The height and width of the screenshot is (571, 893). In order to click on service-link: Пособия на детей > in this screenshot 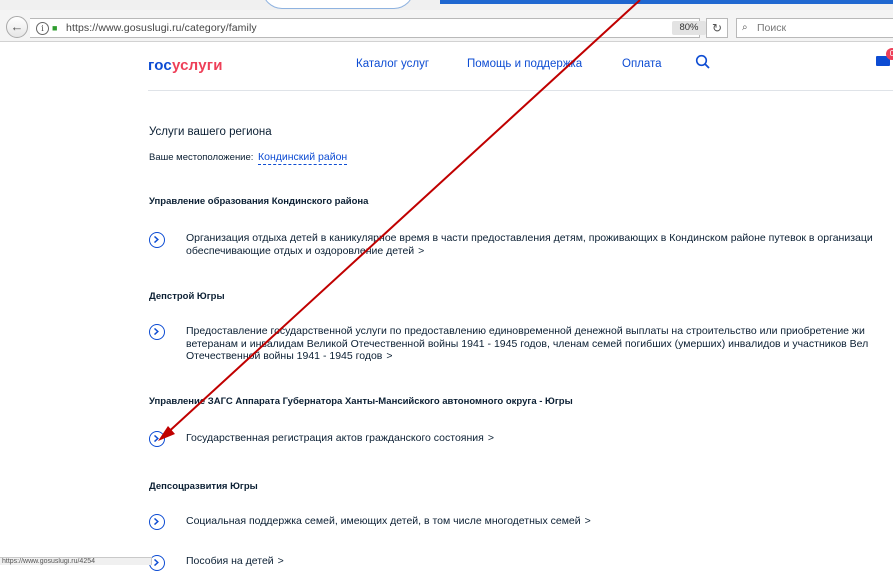, I will do `click(235, 561)`.